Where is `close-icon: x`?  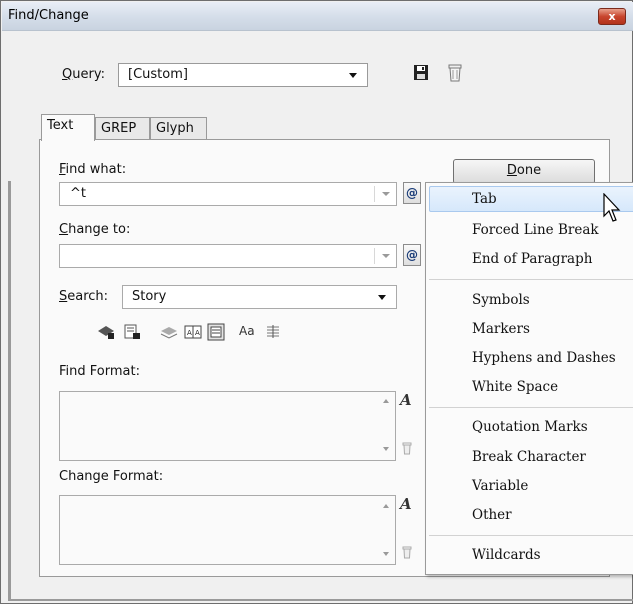 close-icon: x is located at coordinates (612, 16).